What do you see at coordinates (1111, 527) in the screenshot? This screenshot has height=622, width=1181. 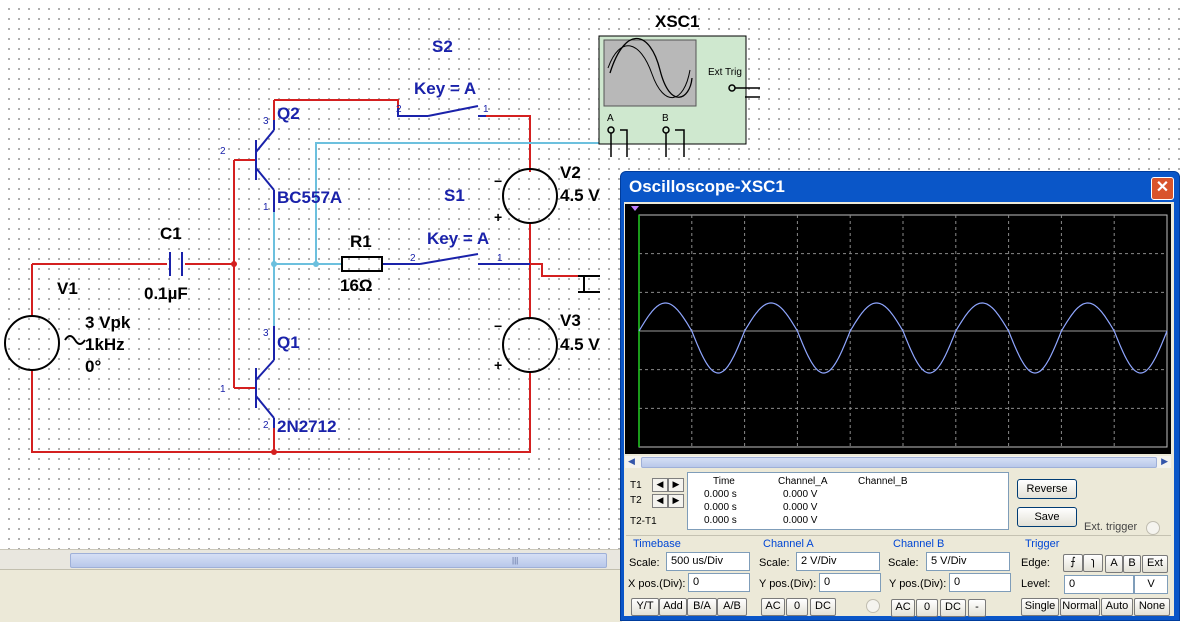 I see `ext-trigger-label: Ext. trigger` at bounding box center [1111, 527].